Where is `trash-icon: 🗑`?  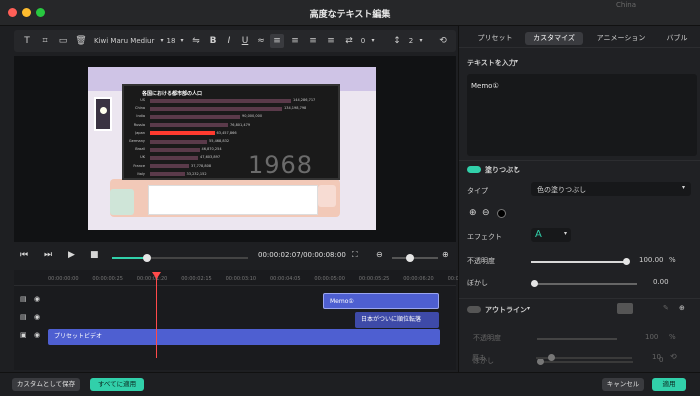
trash-icon: 🗑 is located at coordinates (81, 41).